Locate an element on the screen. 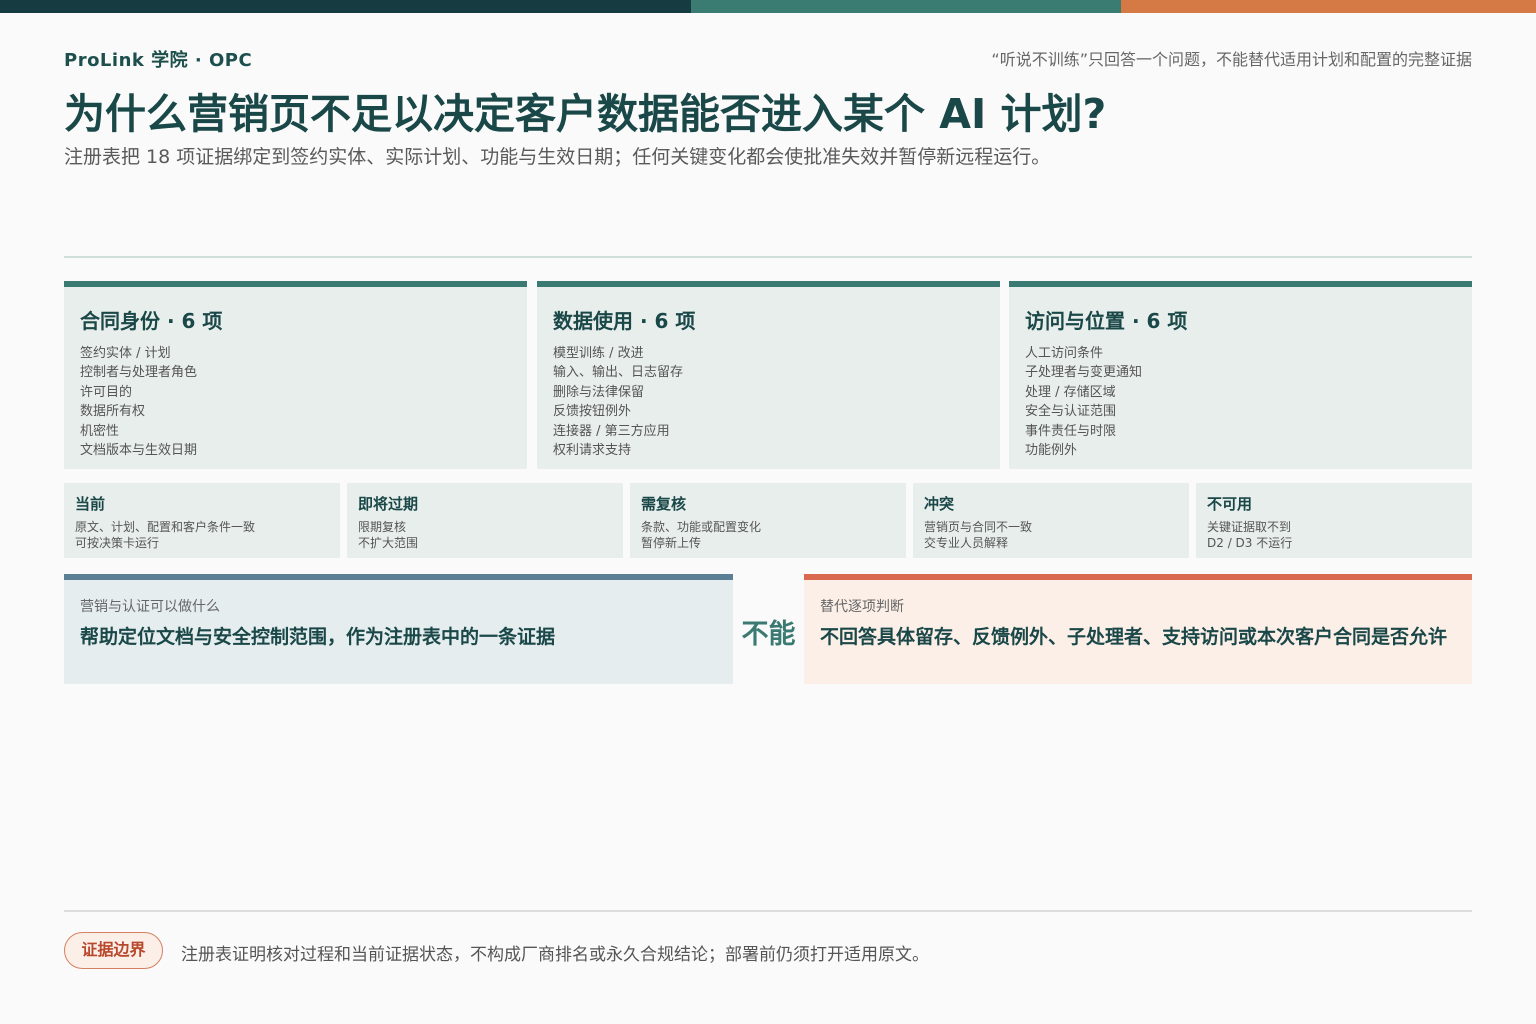 The image size is (1536, 1024). category-item: 处理 / 存储区域 is located at coordinates (1070, 392).